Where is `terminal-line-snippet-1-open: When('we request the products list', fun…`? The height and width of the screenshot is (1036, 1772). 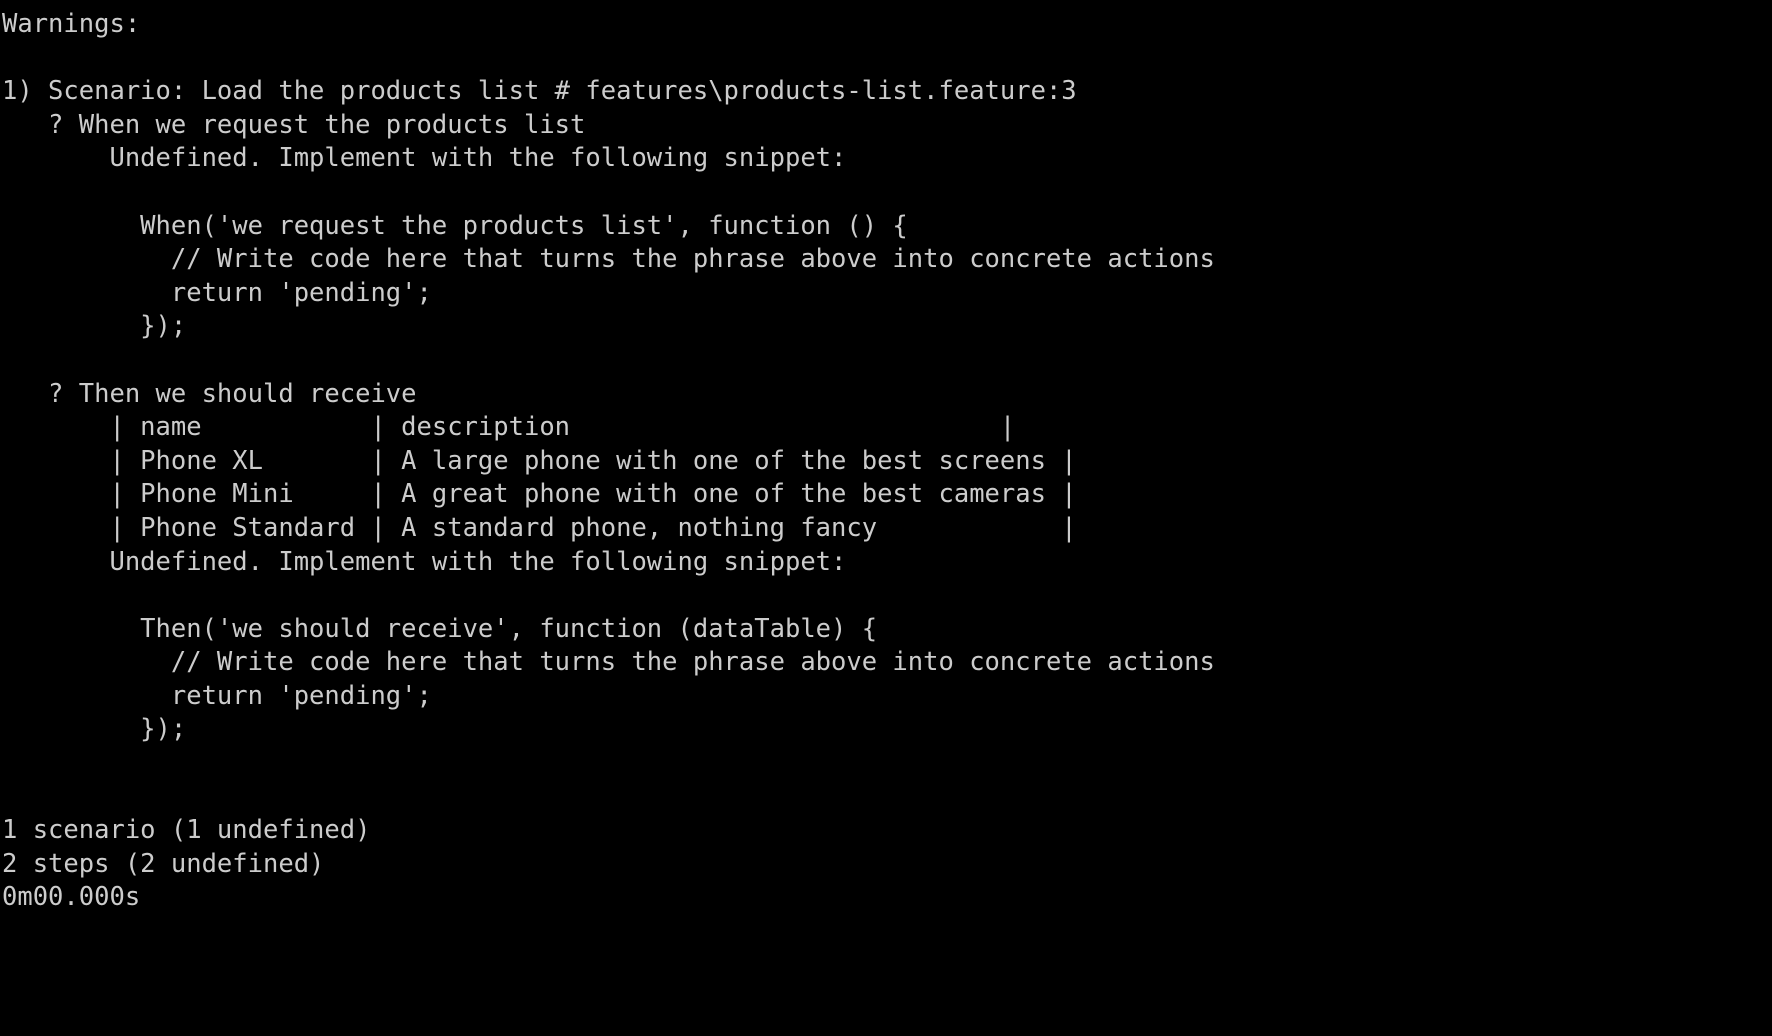
terminal-line-snippet-1-open: When('we request the products list', fun… is located at coordinates (455, 225).